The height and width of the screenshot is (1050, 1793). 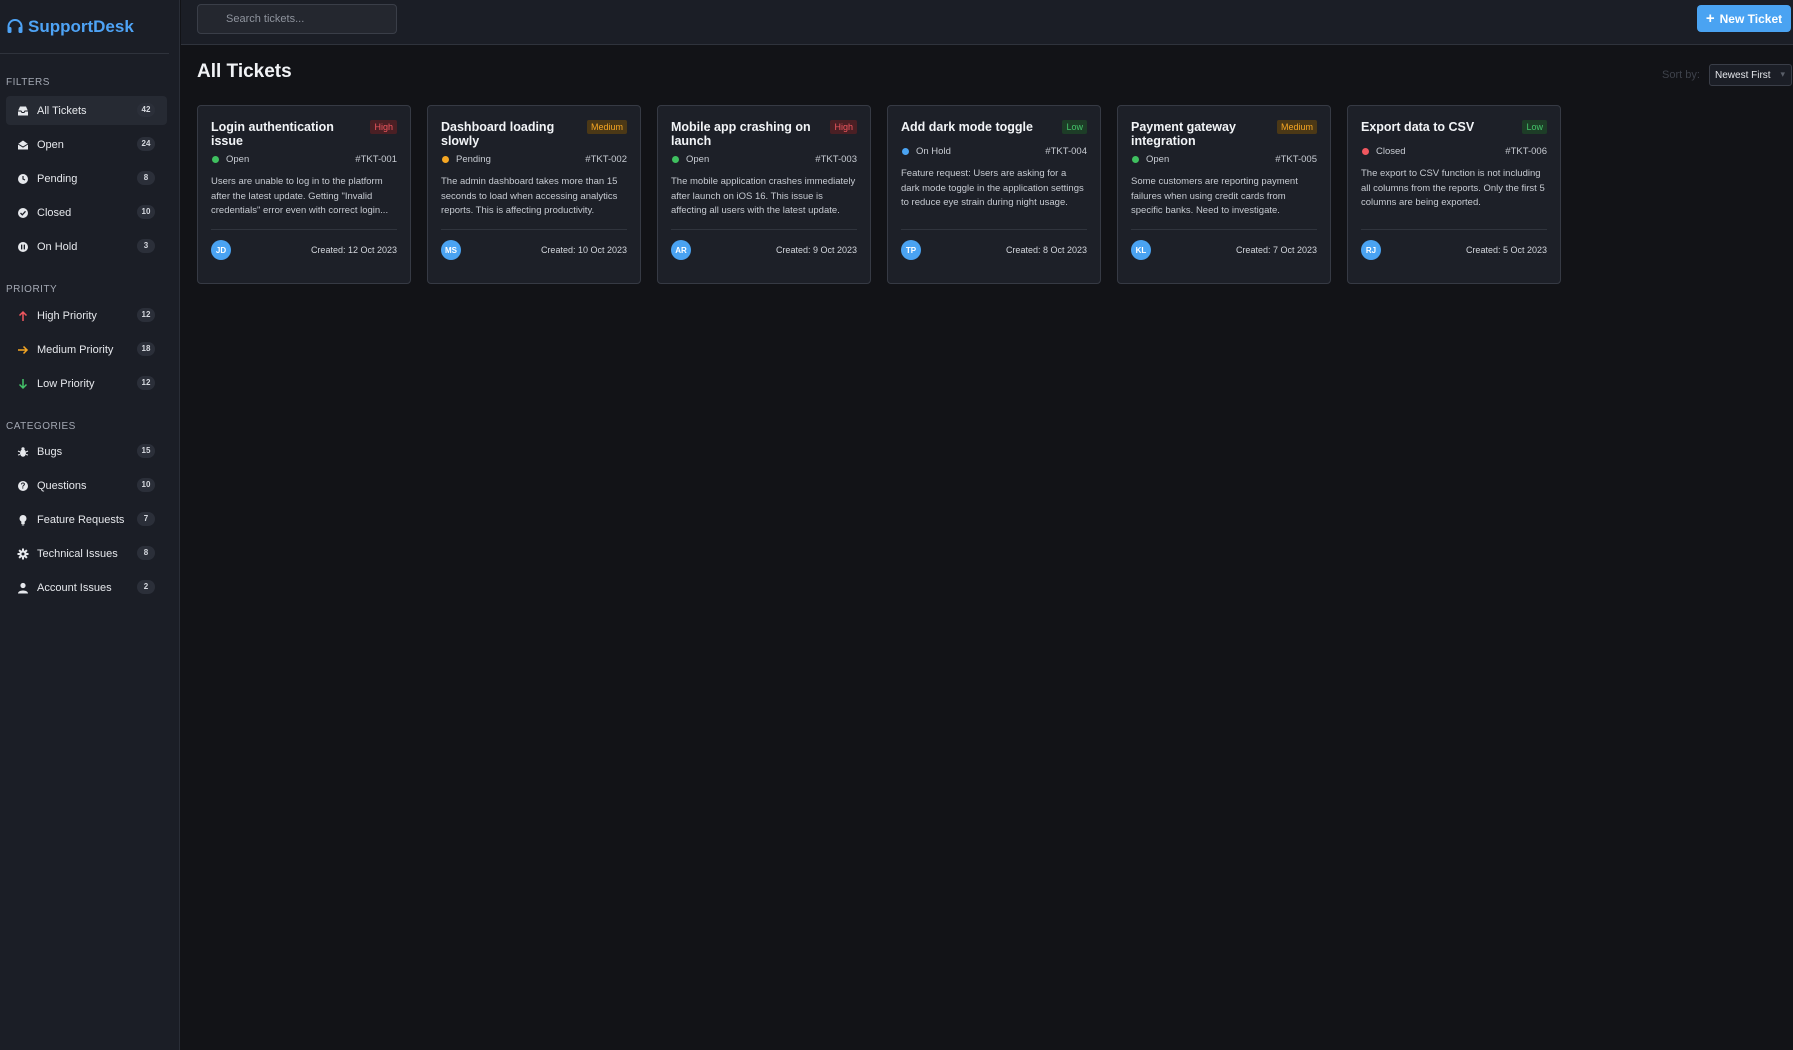 What do you see at coordinates (77, 553) in the screenshot?
I see `sidebar-item-label: Technical Issues` at bounding box center [77, 553].